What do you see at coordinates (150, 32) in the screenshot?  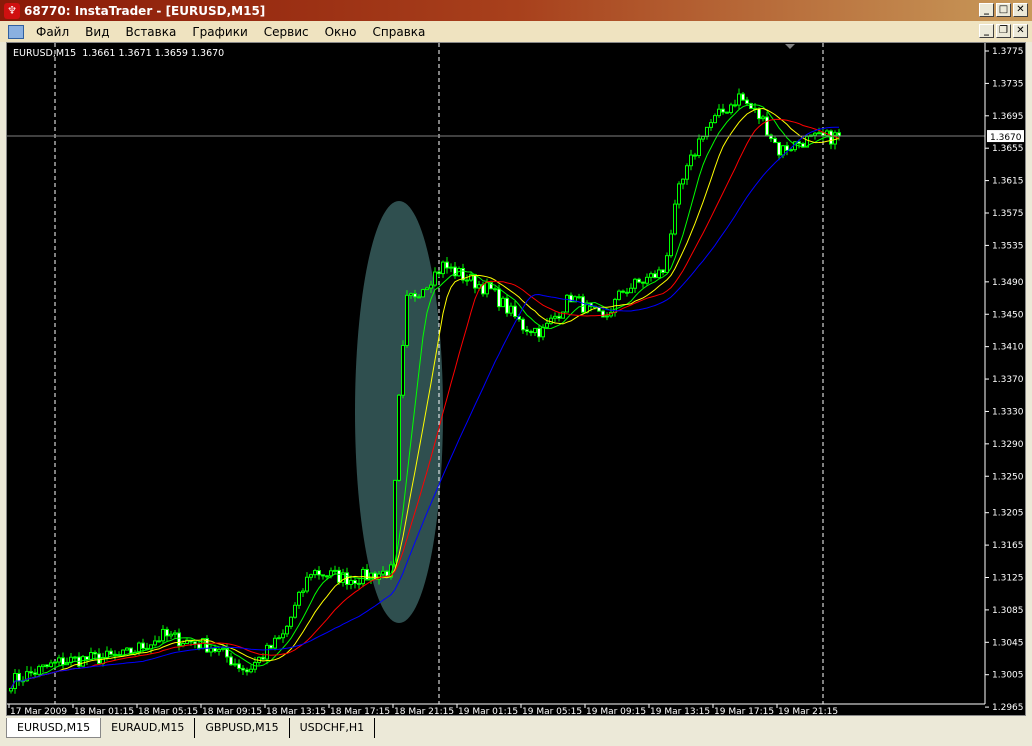 I see `menu-insert: Вставка` at bounding box center [150, 32].